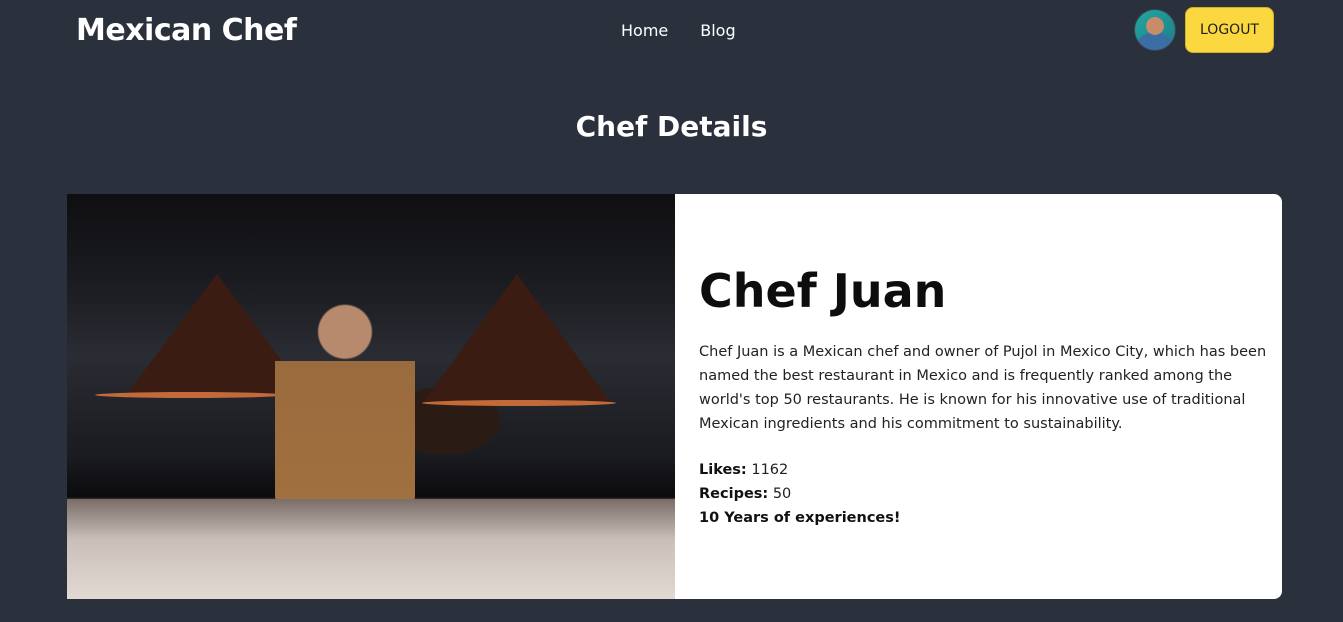  What do you see at coordinates (984, 494) in the screenshot?
I see `recipes-stat: Recipes: 50` at bounding box center [984, 494].